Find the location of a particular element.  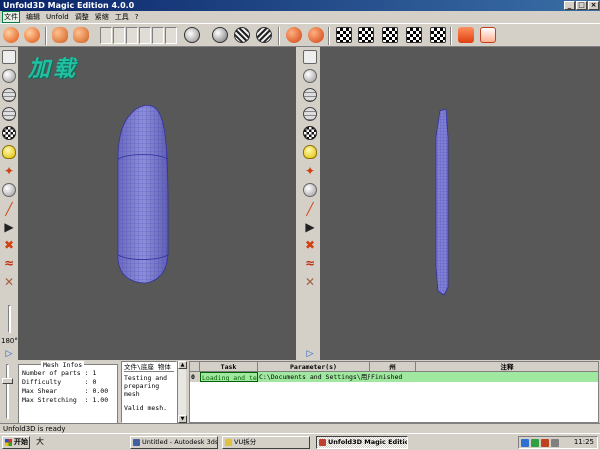

menu-file: 文件 is located at coordinates (11, 16).